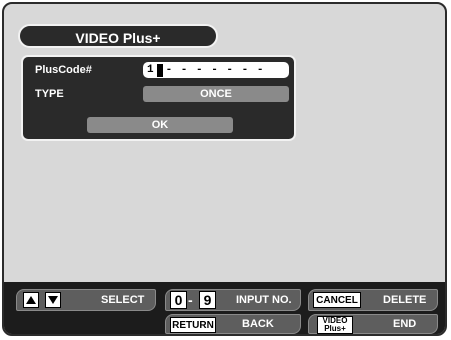  What do you see at coordinates (405, 324) in the screenshot?
I see `end-label: END` at bounding box center [405, 324].